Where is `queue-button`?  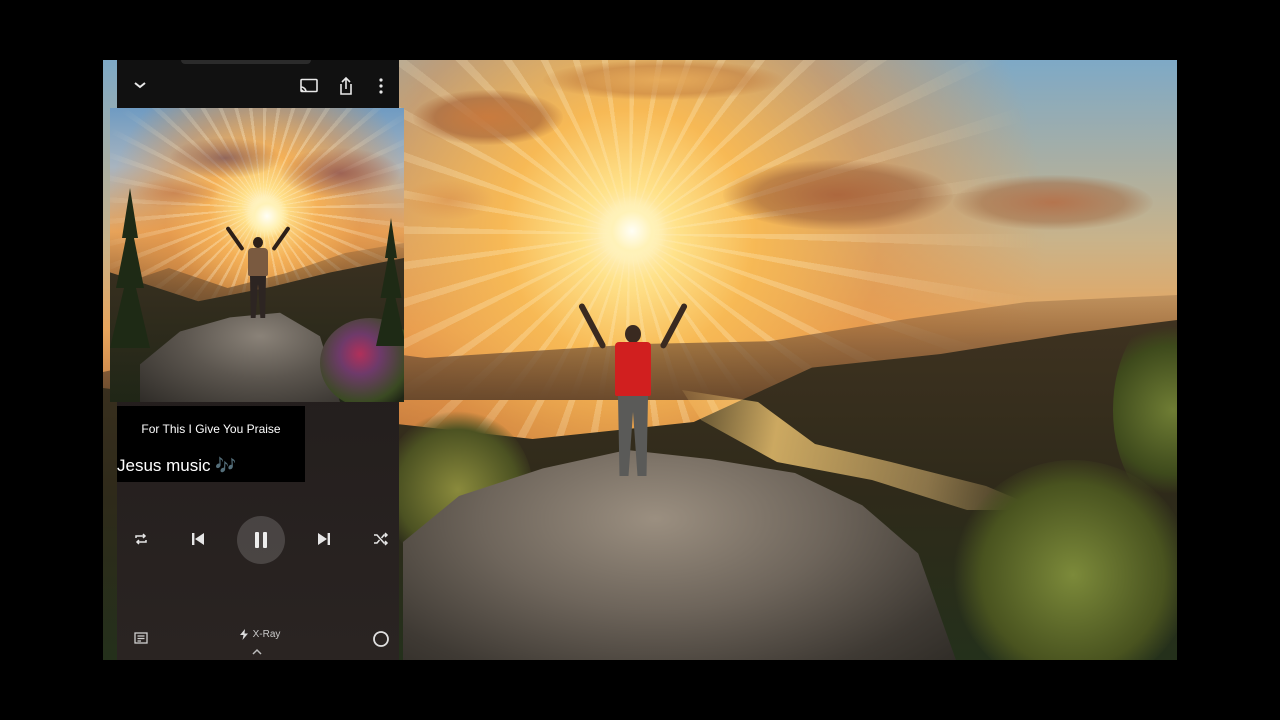
queue-button is located at coordinates (141, 638).